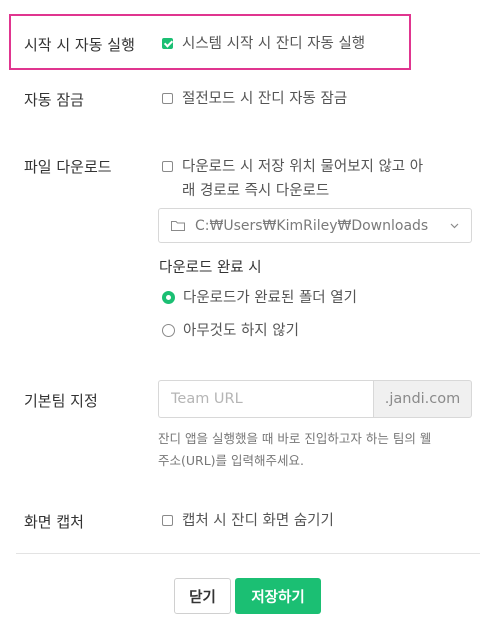 The image size is (498, 640). I want to click on radio-open-folder-button, so click(168, 297).